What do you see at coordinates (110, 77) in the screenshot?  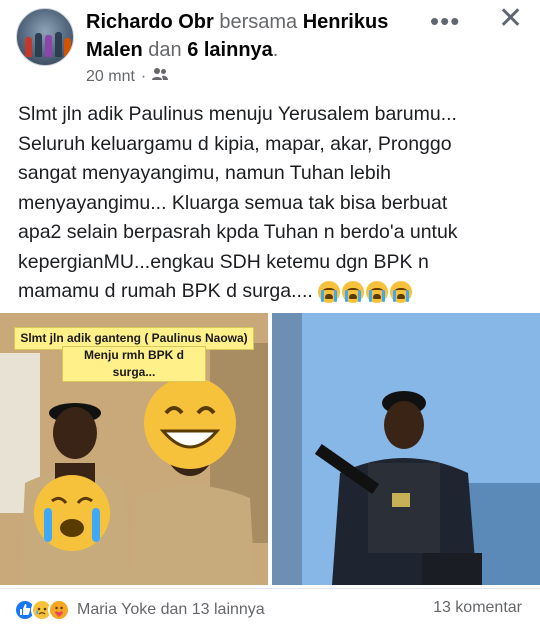 I see `post-time: 20 mnt` at bounding box center [110, 77].